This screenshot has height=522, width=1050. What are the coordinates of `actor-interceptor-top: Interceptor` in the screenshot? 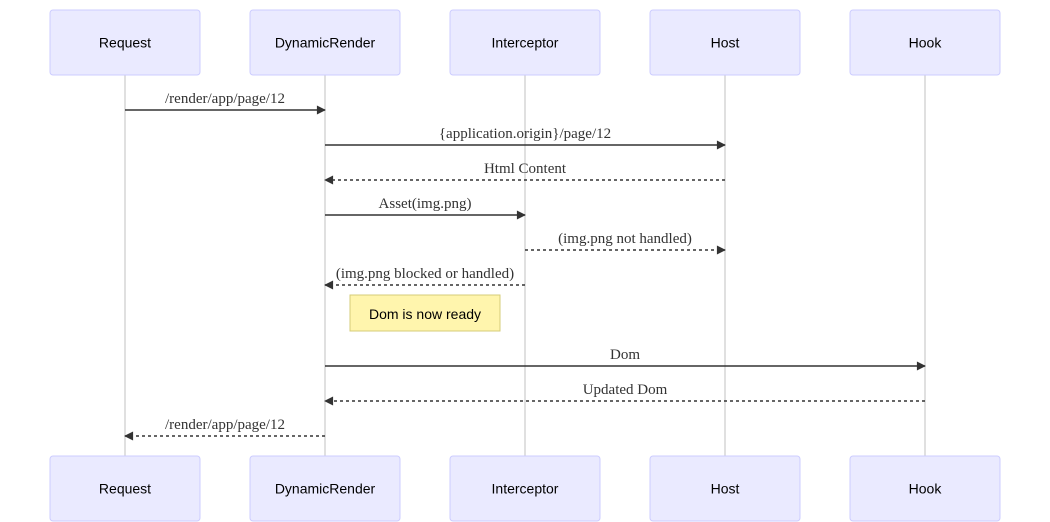 It's located at (525, 42).